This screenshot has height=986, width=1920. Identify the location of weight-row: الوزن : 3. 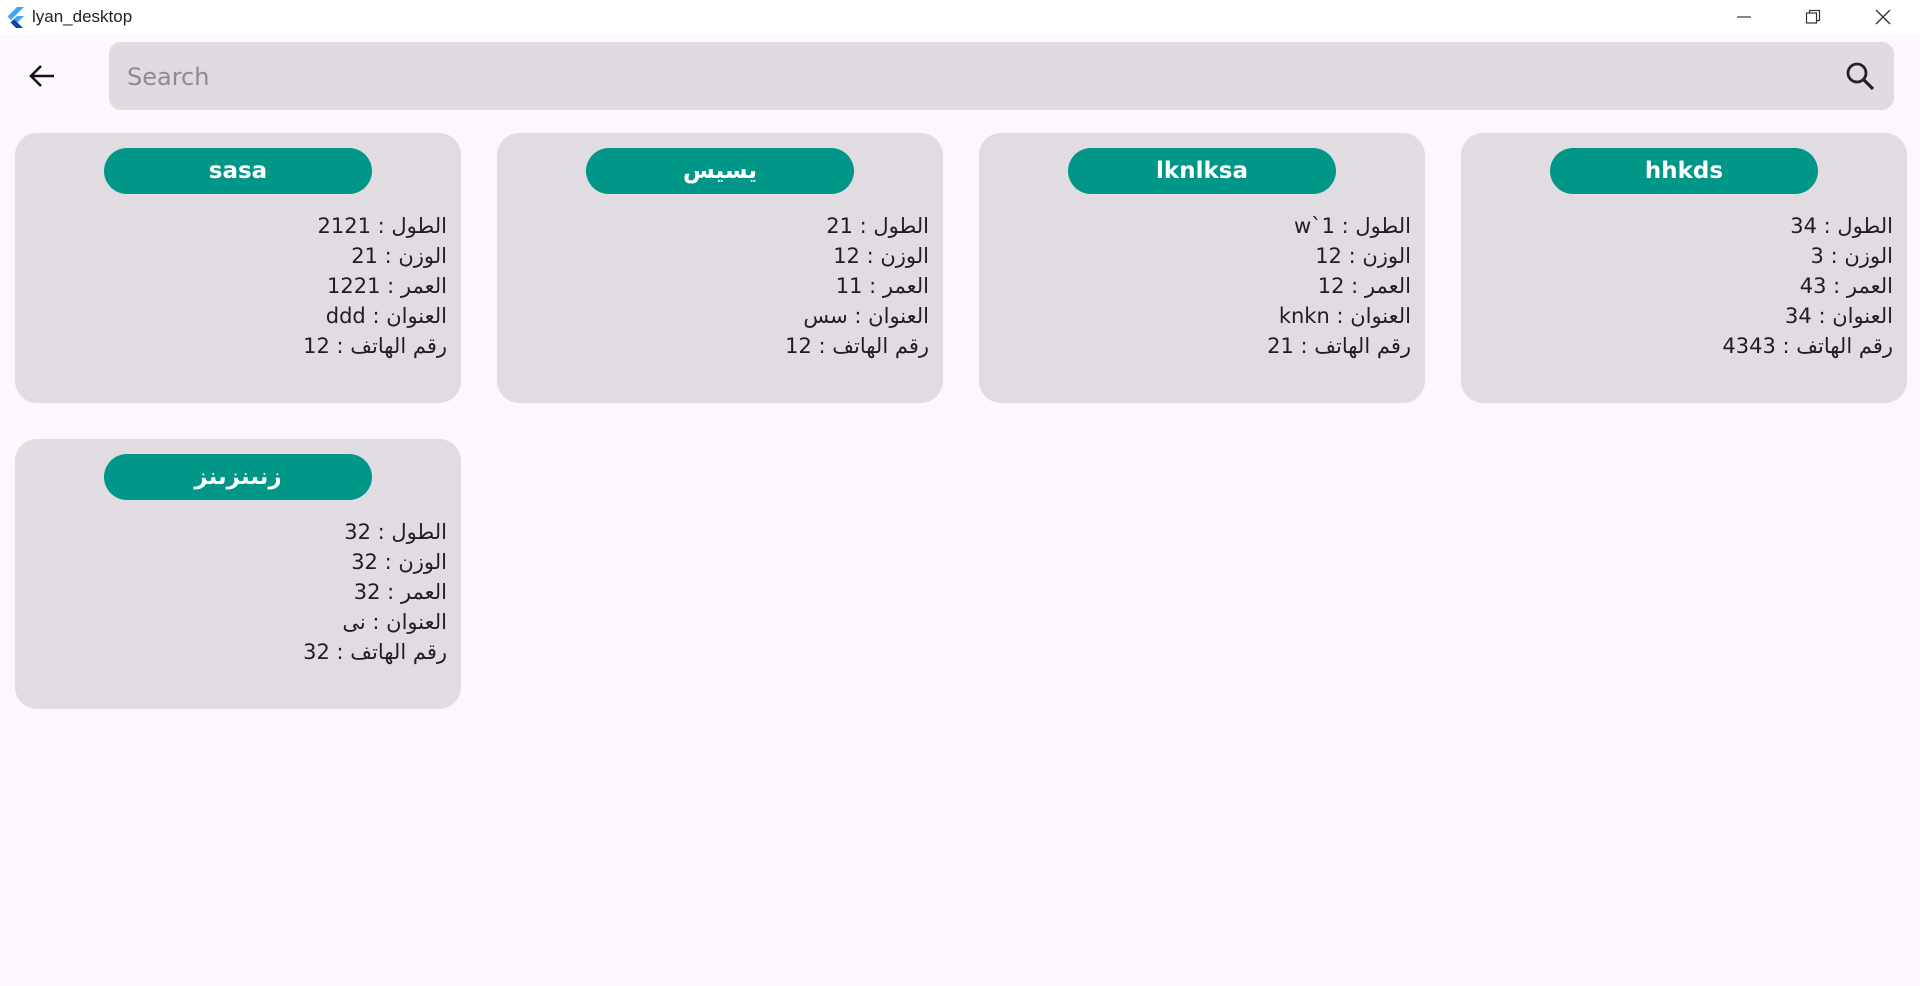
(1851, 256).